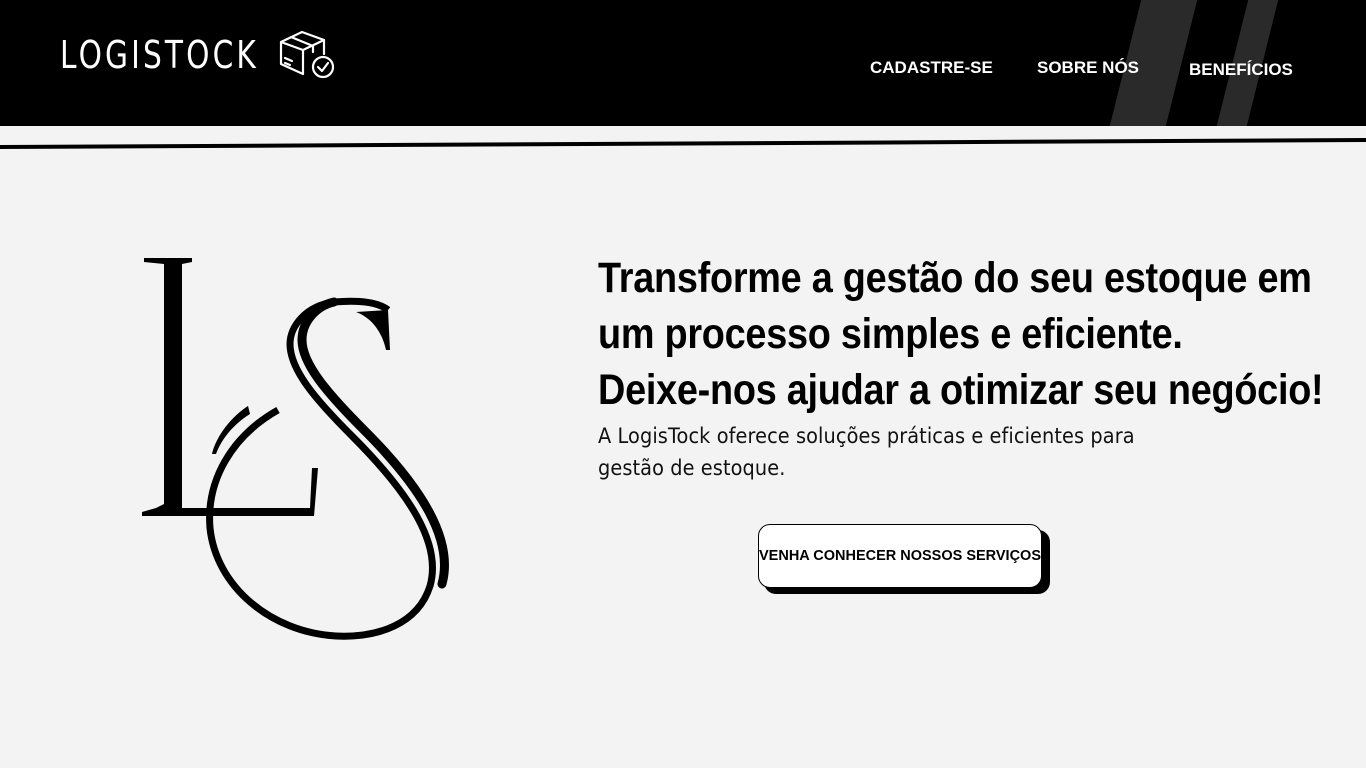 This screenshot has width=1366, height=768. I want to click on section-divider-line, so click(683, 143).